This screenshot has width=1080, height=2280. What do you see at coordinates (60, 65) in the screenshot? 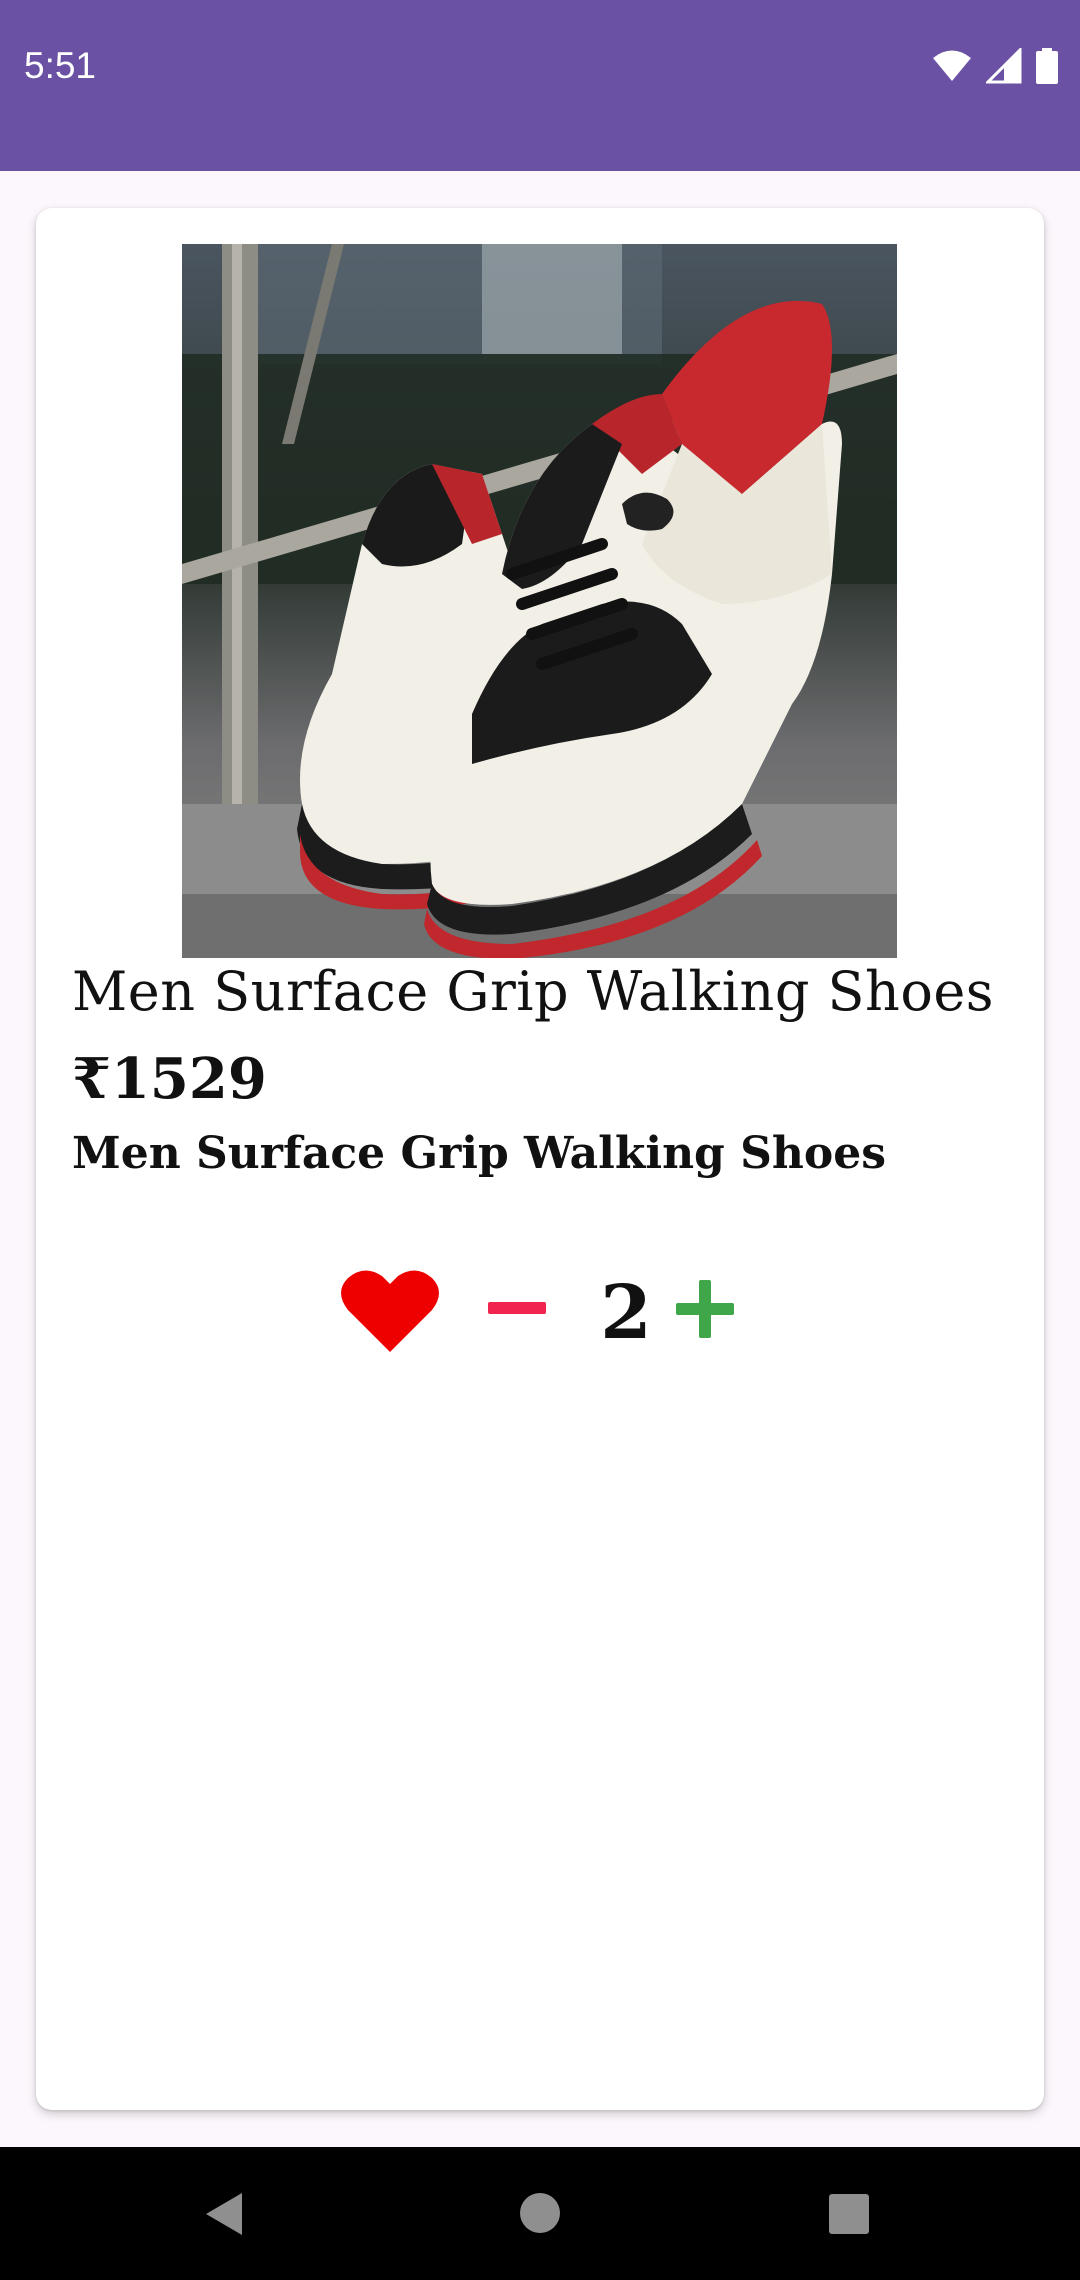
I see `status-time: 5:51` at bounding box center [60, 65].